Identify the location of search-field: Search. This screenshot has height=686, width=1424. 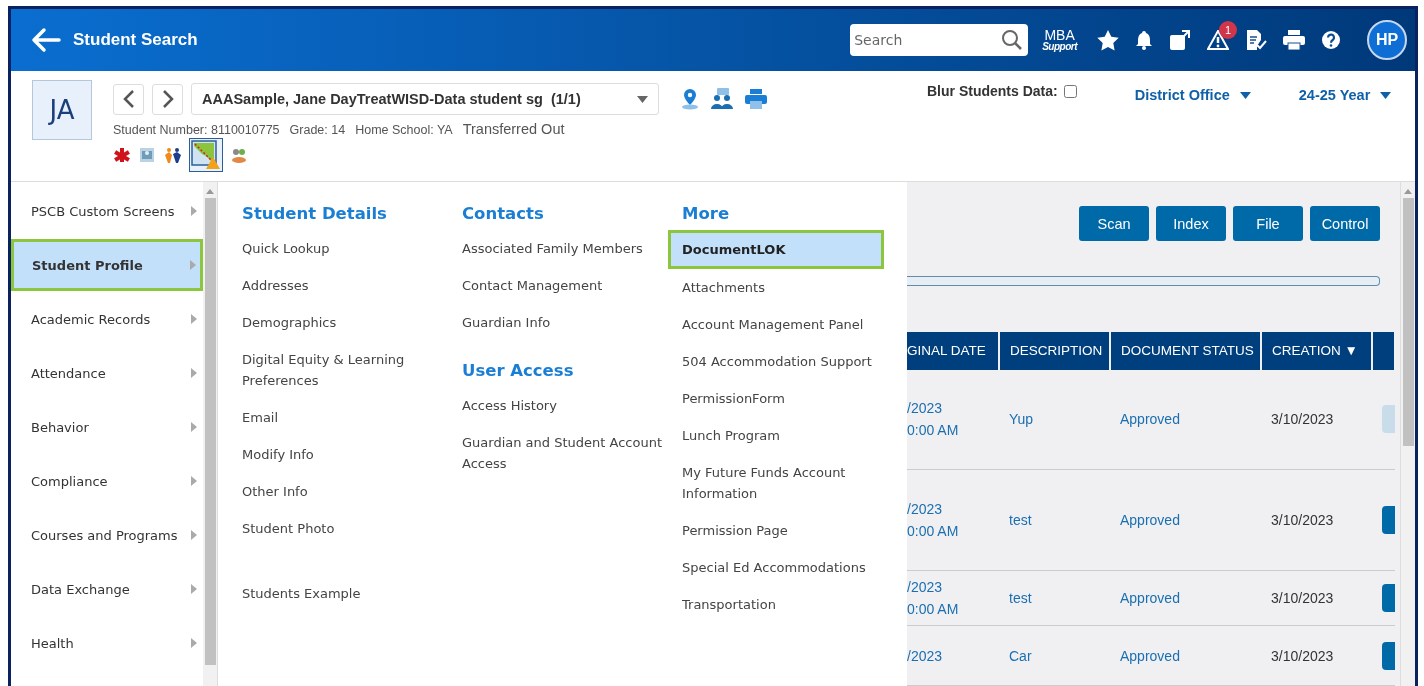
(939, 40).